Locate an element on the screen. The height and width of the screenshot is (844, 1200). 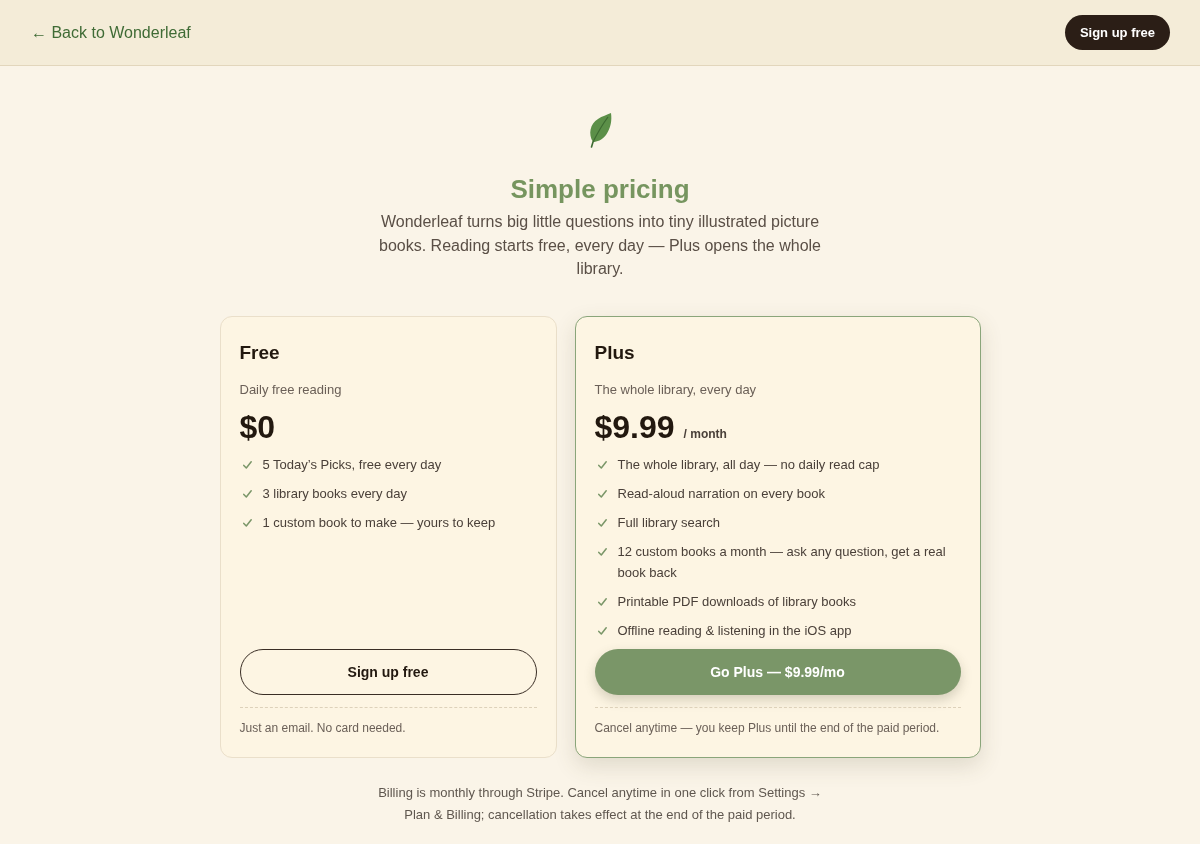
plan-tagline: The whole library, every day is located at coordinates (676, 389).